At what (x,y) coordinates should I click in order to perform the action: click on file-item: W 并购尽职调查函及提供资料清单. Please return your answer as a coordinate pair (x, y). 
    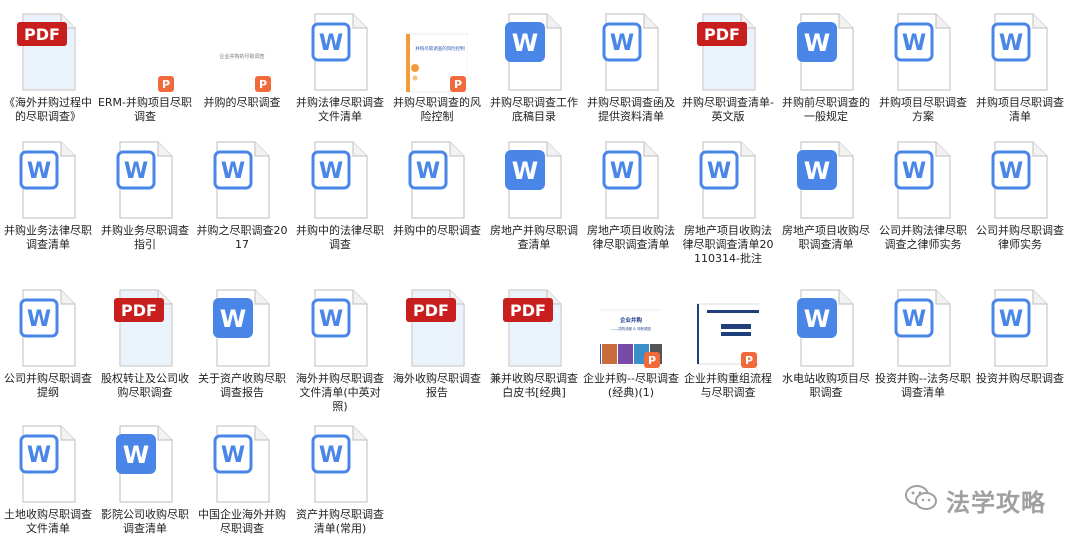
    Looking at the image, I should click on (631, 72).